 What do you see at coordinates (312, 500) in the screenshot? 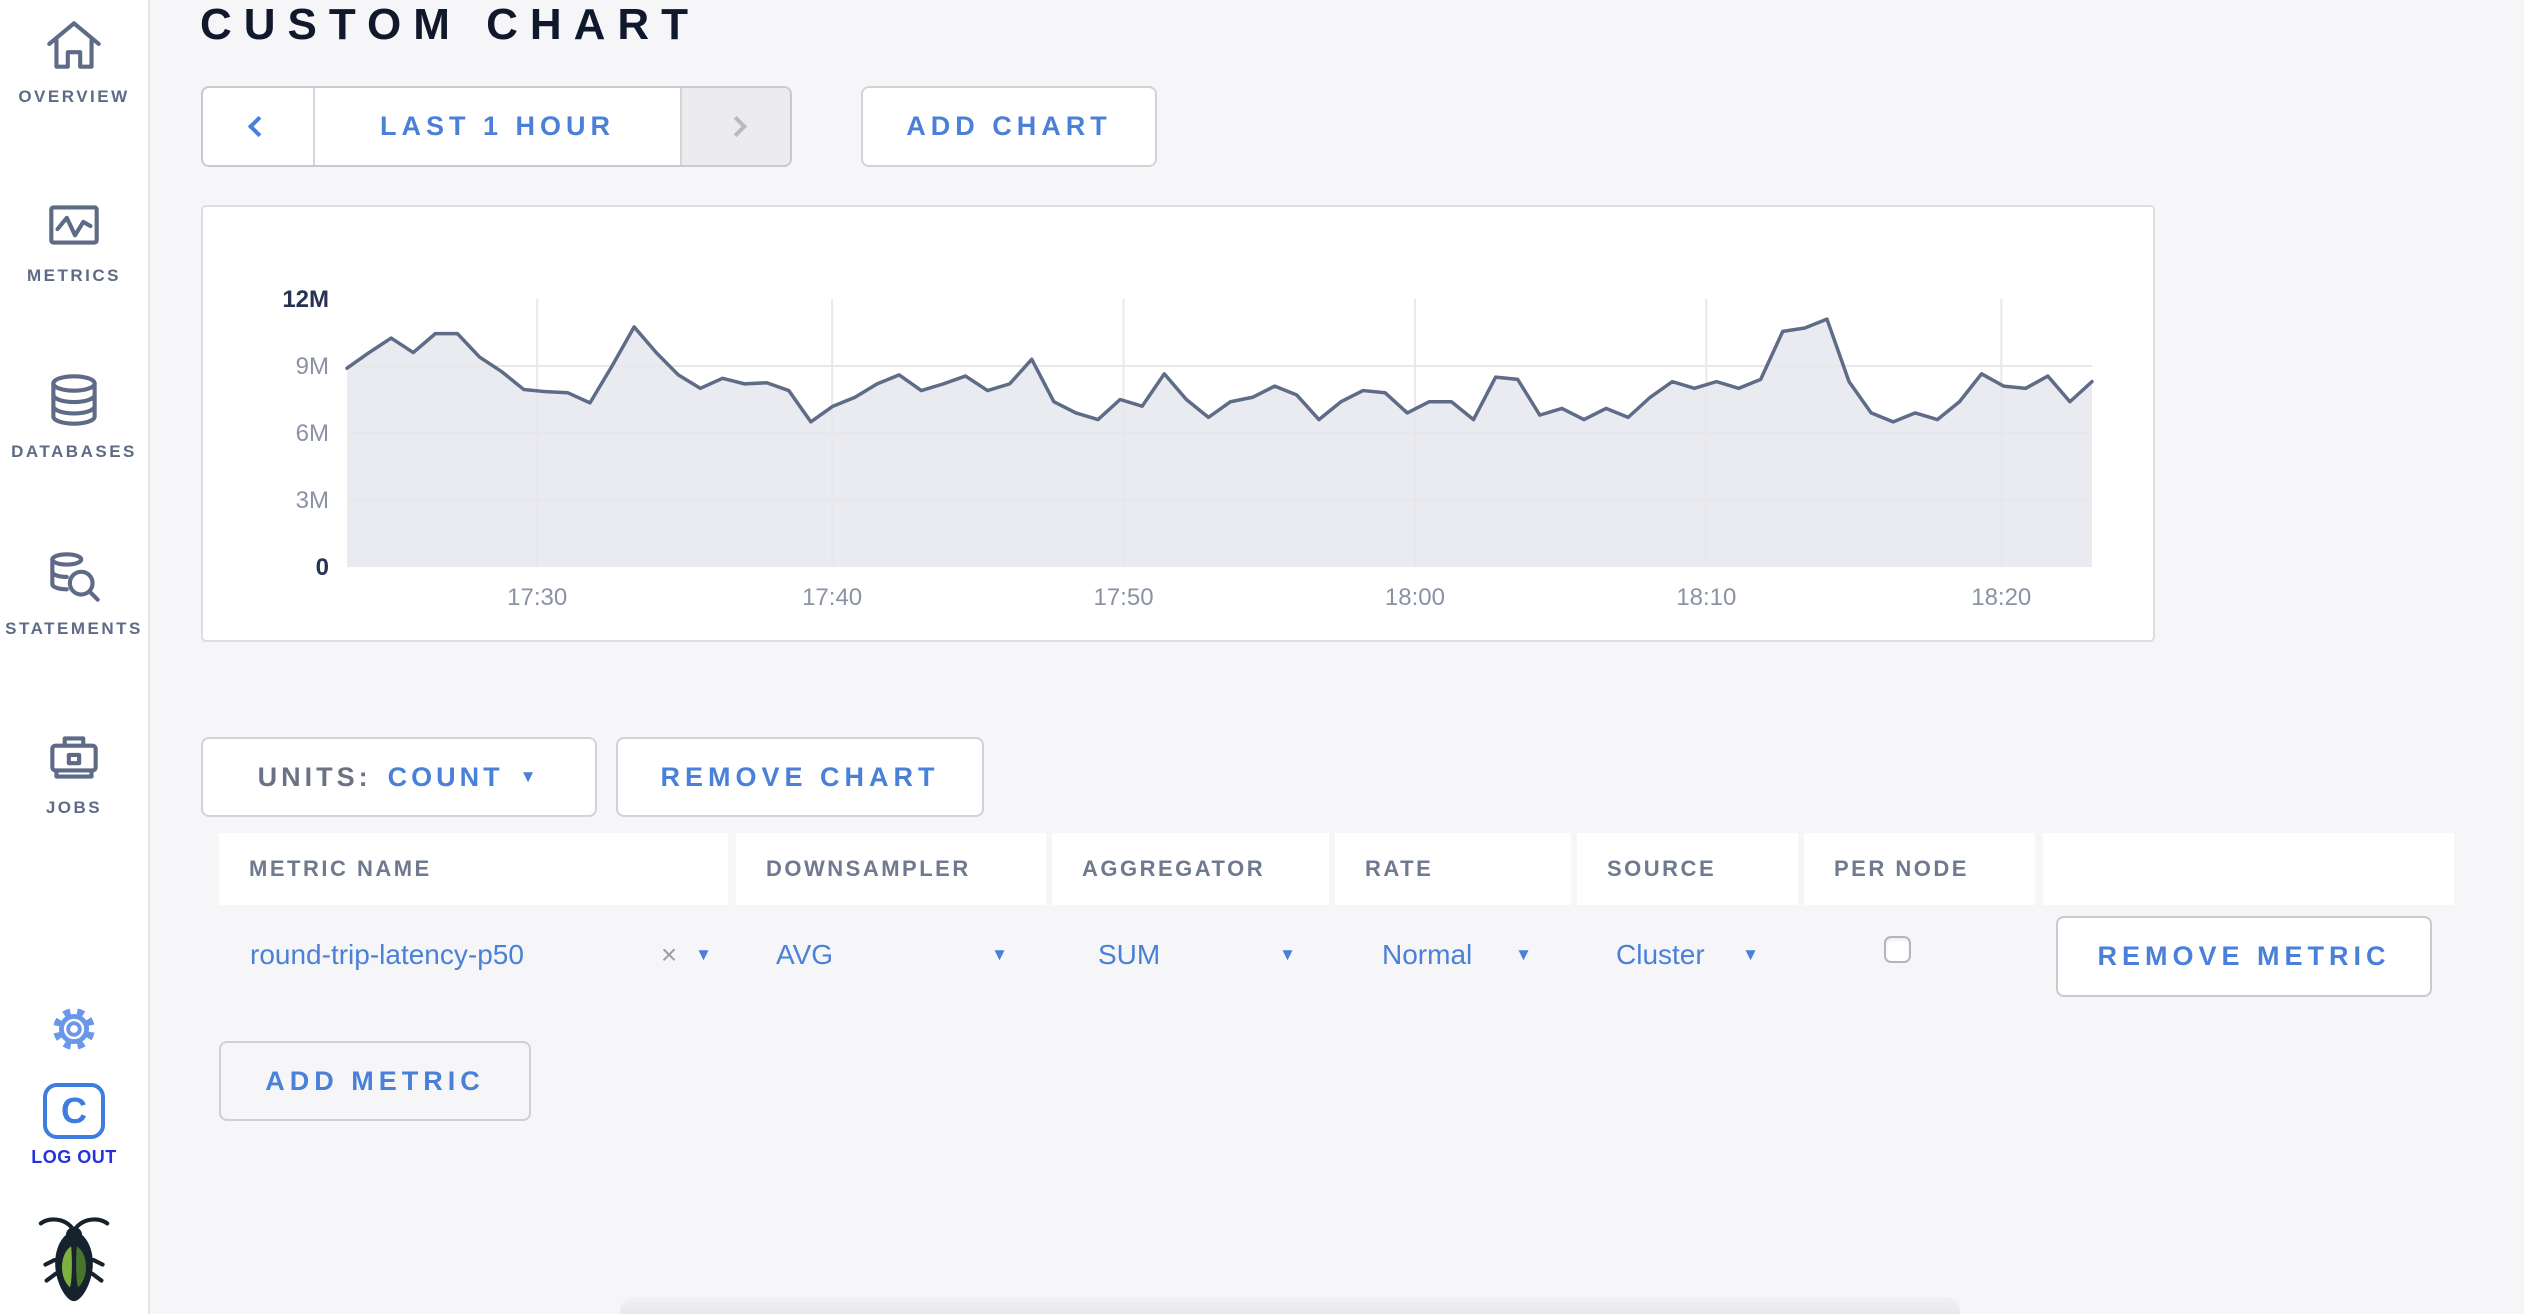
I see `svg-text: 3M` at bounding box center [312, 500].